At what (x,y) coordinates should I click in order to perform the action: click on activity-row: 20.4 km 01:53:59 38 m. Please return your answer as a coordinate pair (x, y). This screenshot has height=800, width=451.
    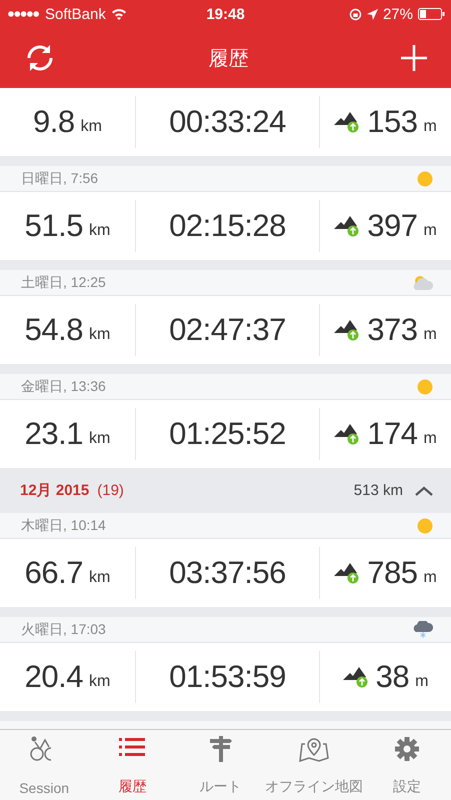
    Looking at the image, I should click on (225, 677).